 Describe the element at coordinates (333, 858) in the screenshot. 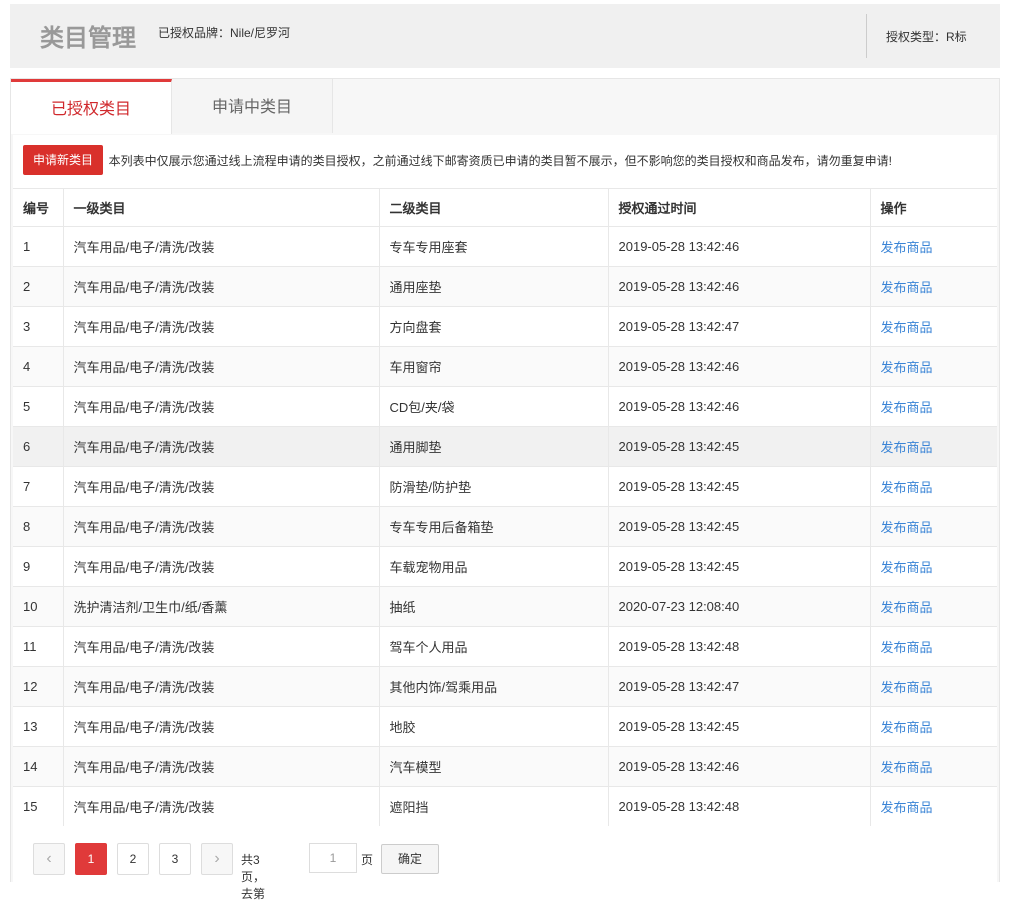

I see `page-number-input` at that location.